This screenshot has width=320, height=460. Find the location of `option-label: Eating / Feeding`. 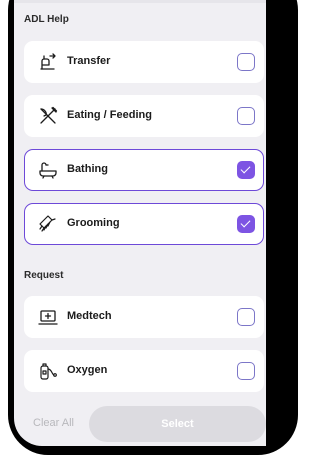

option-label: Eating / Feeding is located at coordinates (109, 115).